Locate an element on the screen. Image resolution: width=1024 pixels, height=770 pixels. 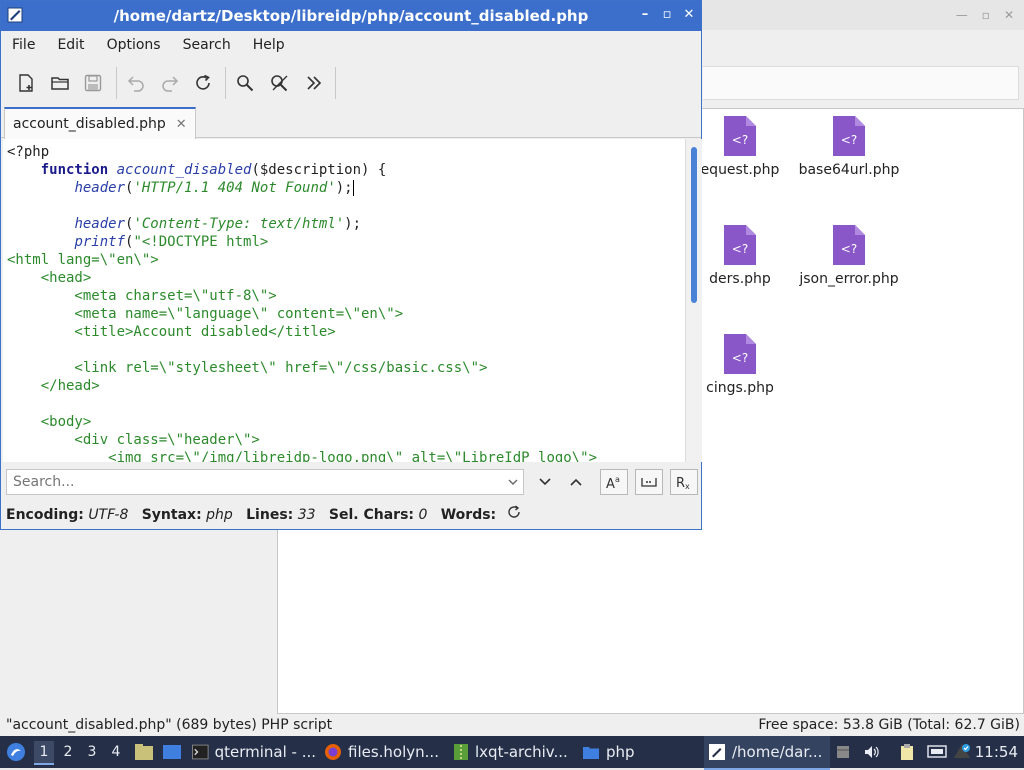
new-file-icon is located at coordinates (26, 83).